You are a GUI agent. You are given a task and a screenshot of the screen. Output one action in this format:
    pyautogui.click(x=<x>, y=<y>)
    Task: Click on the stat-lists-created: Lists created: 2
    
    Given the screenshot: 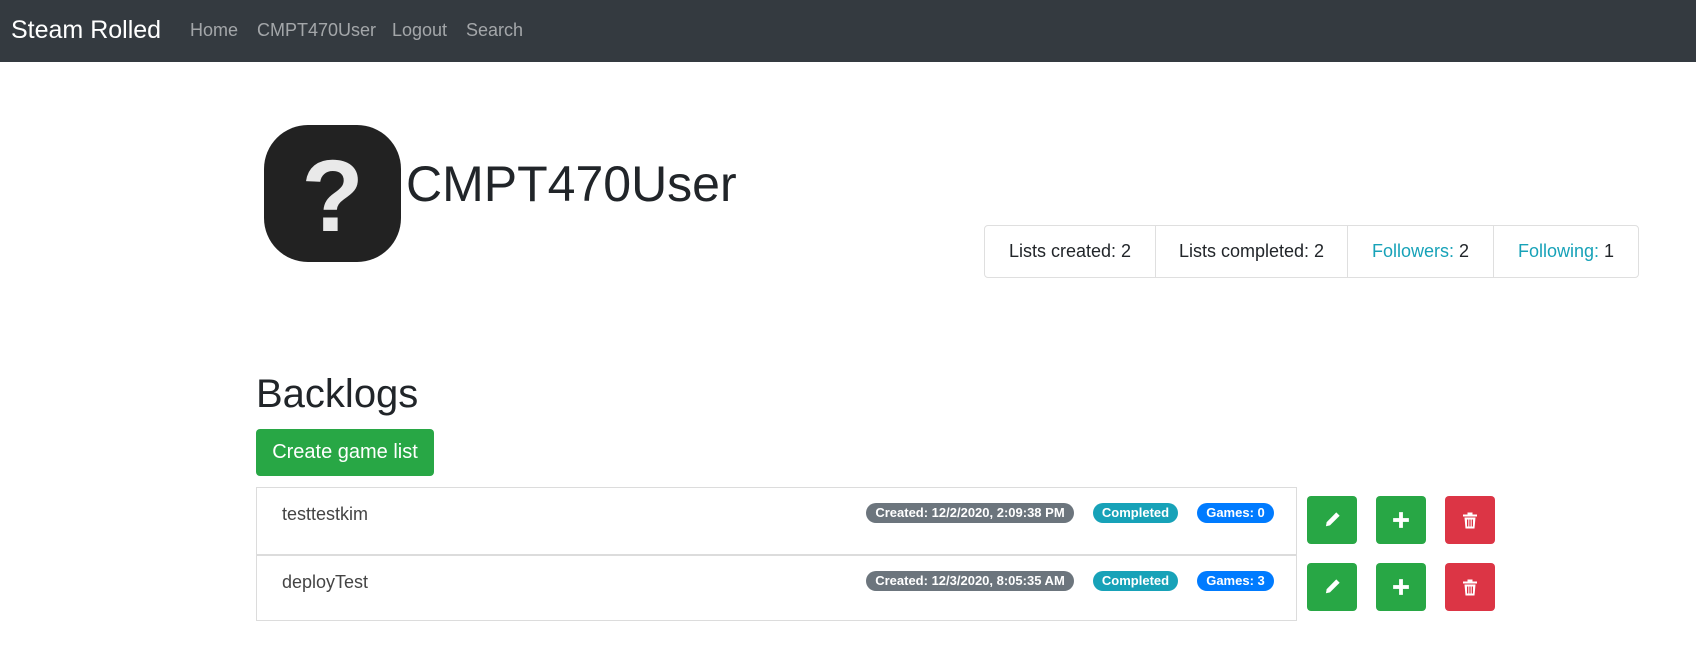 What is the action you would take?
    pyautogui.click(x=1070, y=251)
    